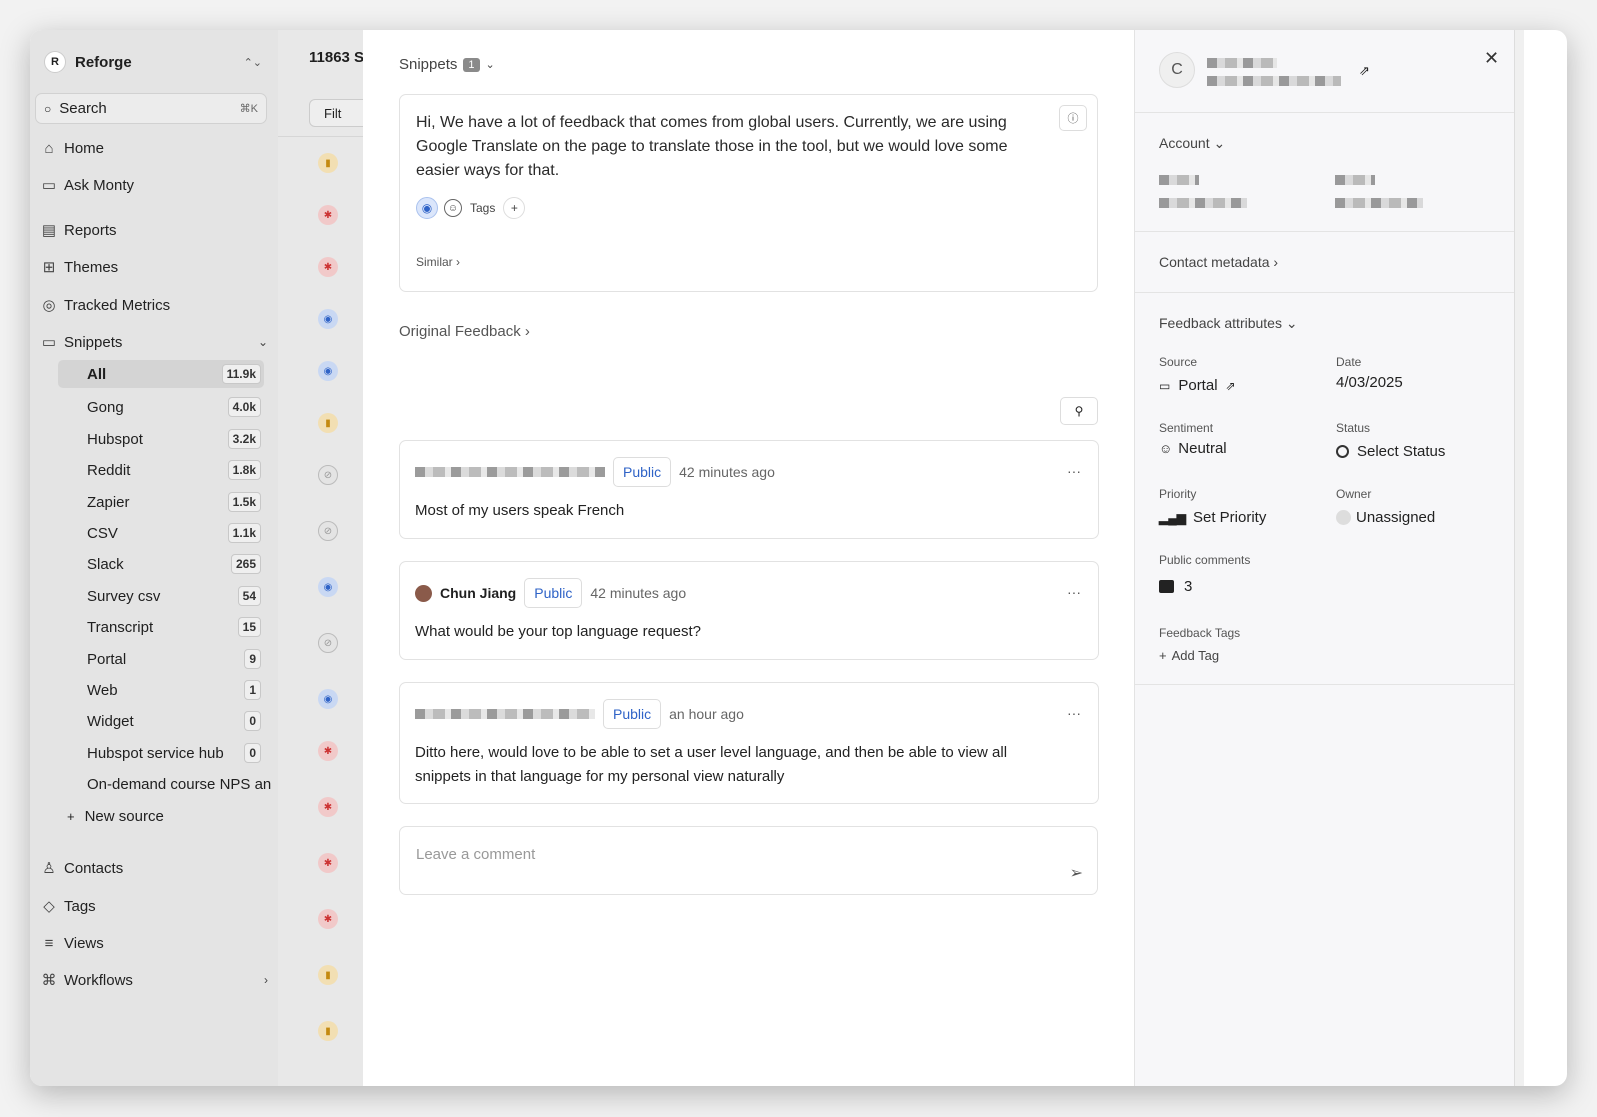  Describe the element at coordinates (161, 470) in the screenshot. I see `source-reddit: Reddit 1.8k` at that location.